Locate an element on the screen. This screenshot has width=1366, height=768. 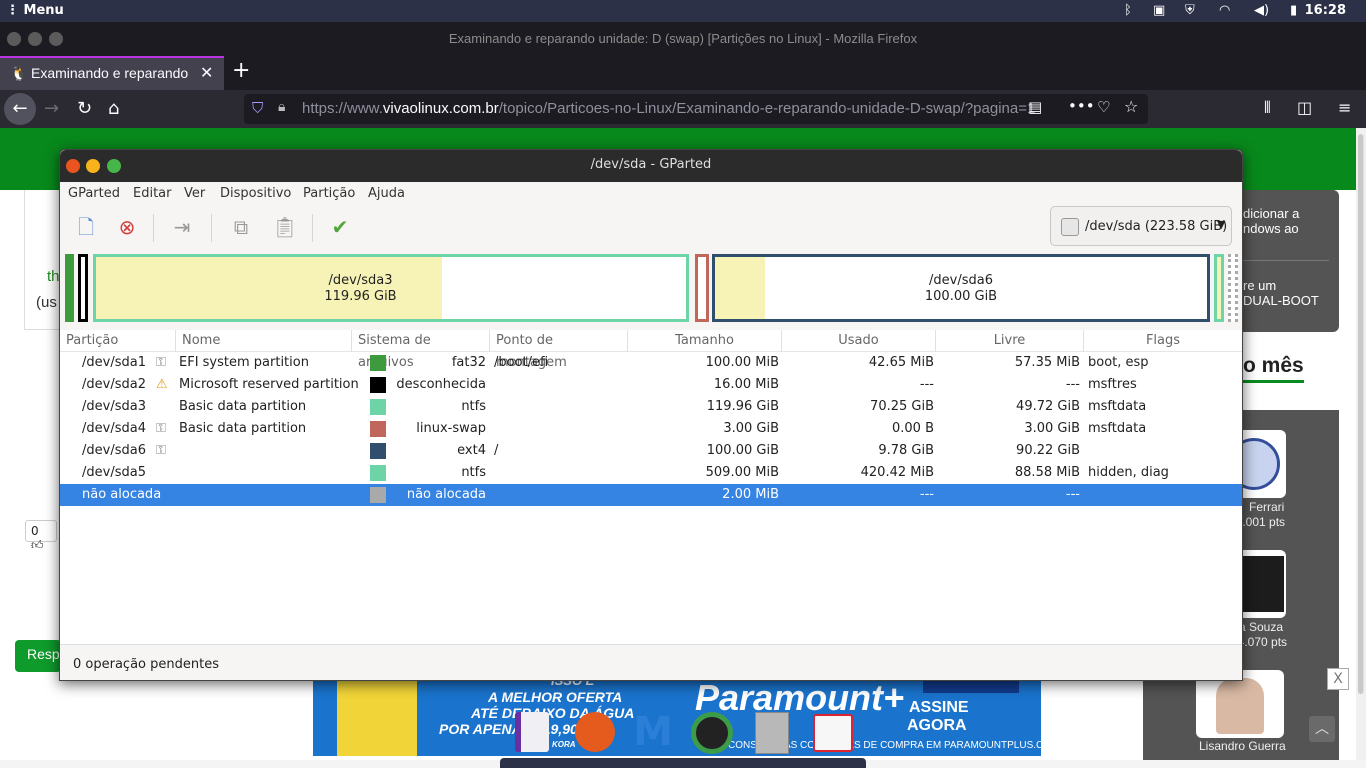
apply-icon: ✔ is located at coordinates (340, 227).